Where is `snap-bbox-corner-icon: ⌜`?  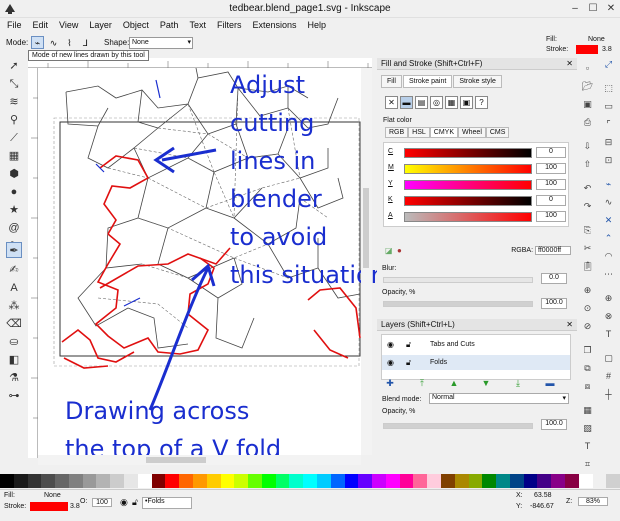 snap-bbox-corner-icon: ⌜ is located at coordinates (608, 124).